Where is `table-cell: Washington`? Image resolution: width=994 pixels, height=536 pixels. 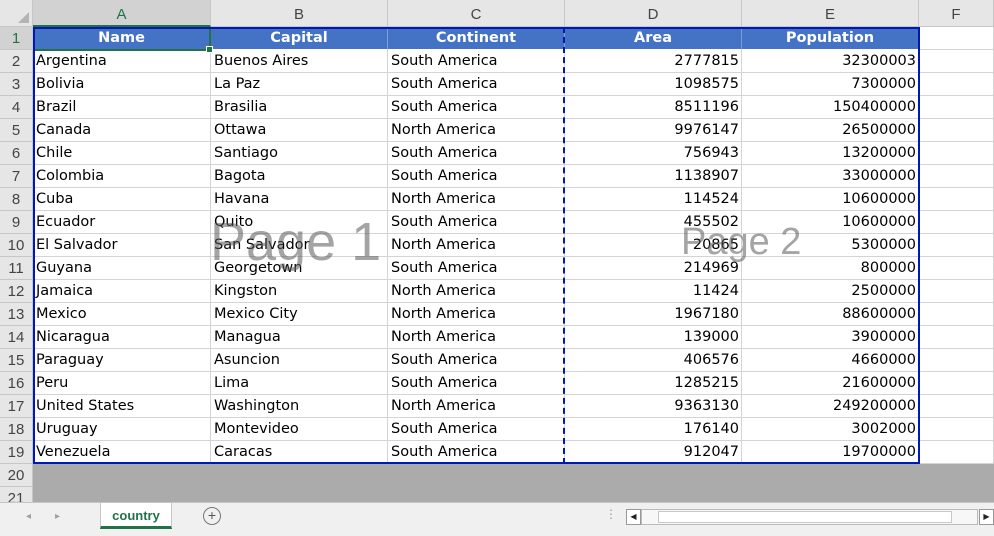
table-cell: Washington is located at coordinates (299, 406).